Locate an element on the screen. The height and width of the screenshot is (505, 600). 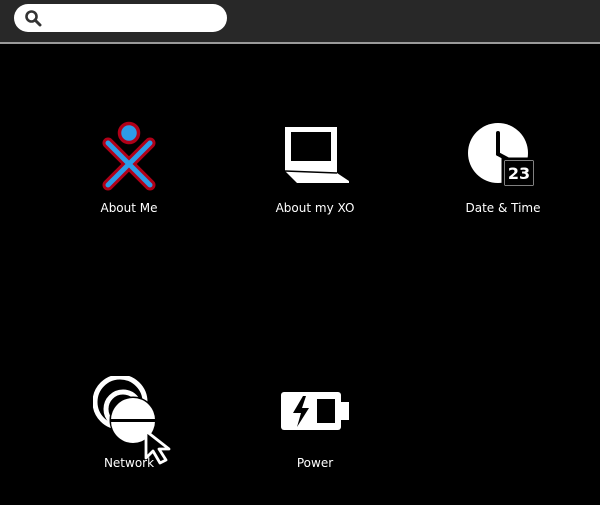
search-input is located at coordinates (133, 18).